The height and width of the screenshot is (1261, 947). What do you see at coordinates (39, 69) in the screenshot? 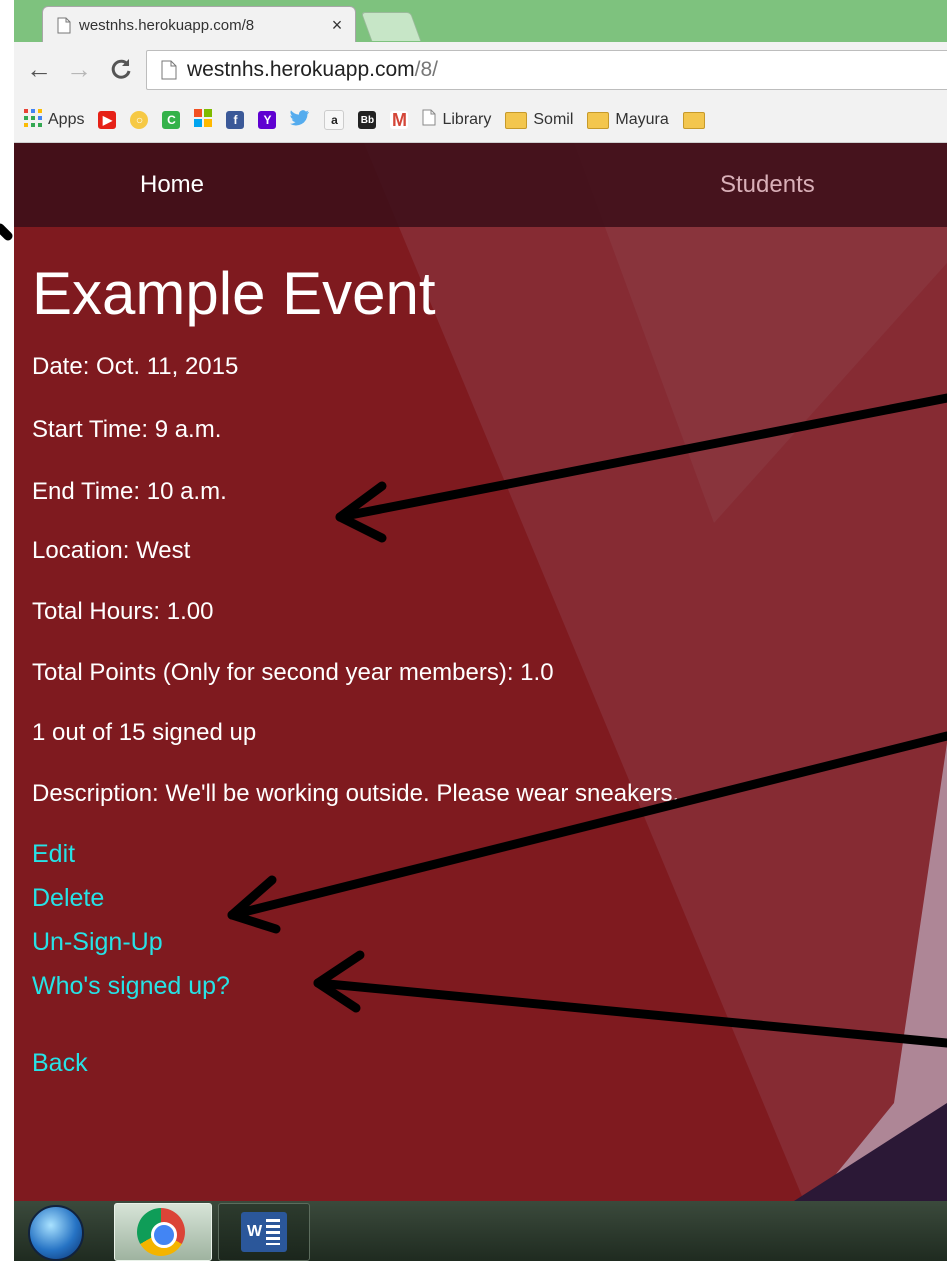
I see `back-arrow-icon: ←` at bounding box center [39, 69].